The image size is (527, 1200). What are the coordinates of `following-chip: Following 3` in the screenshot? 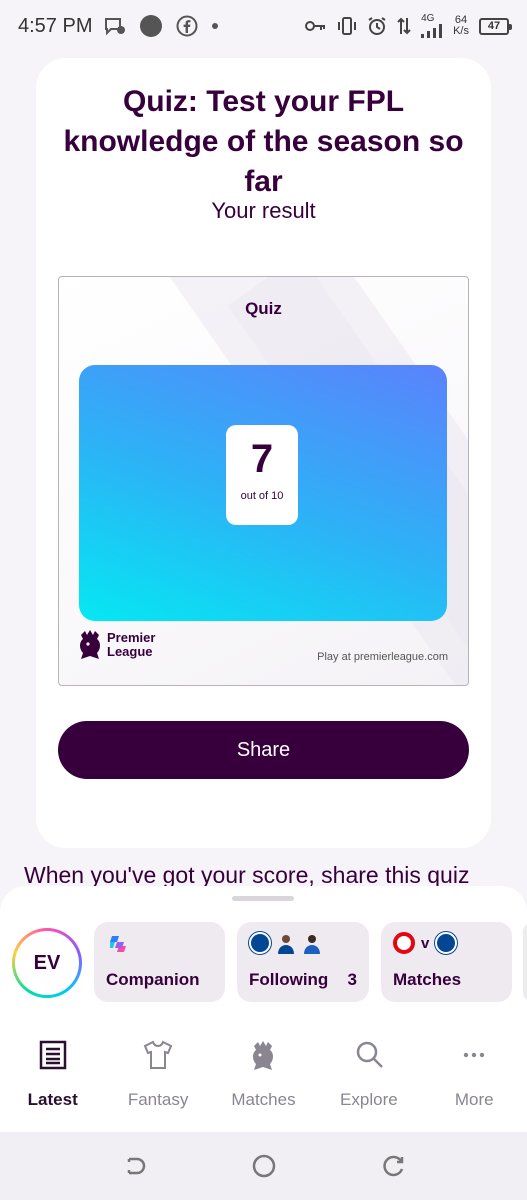 It's located at (303, 962).